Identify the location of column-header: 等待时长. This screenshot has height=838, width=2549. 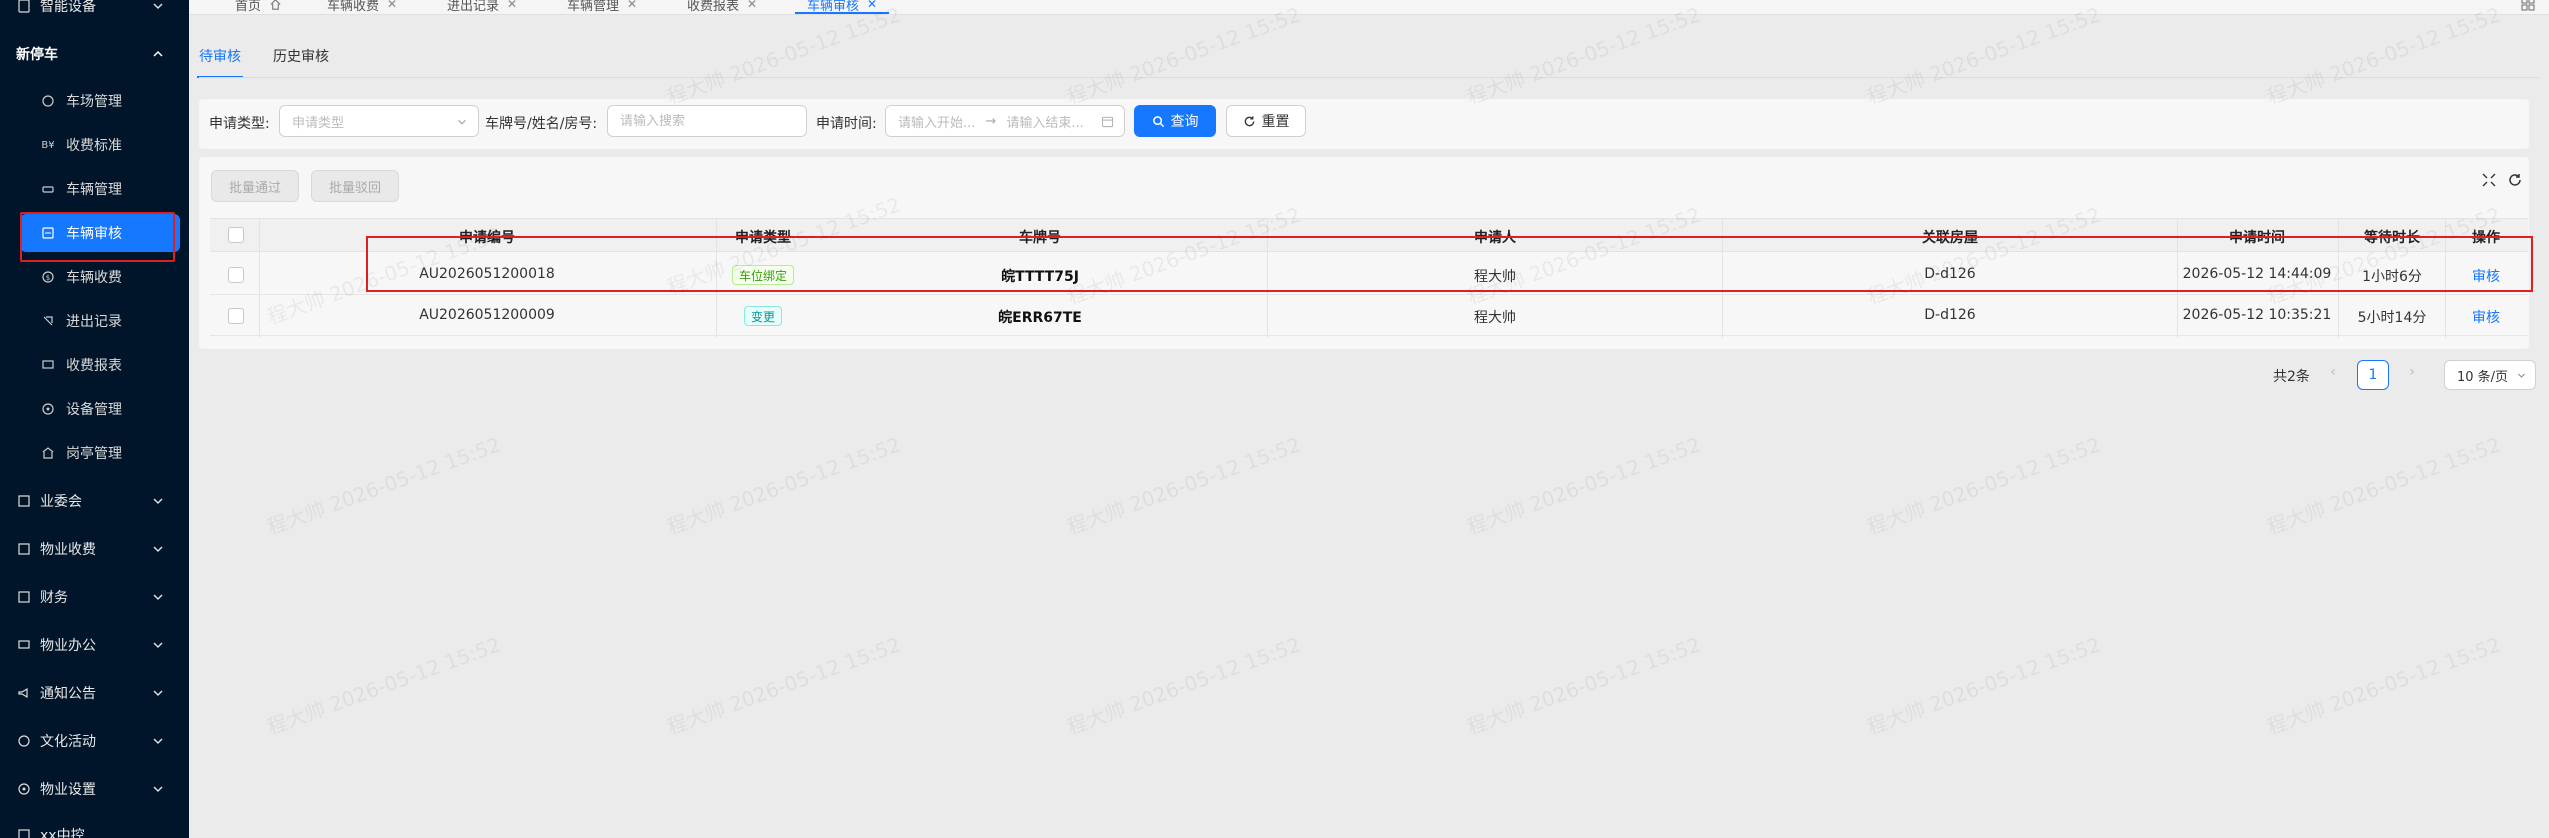
(2392, 238).